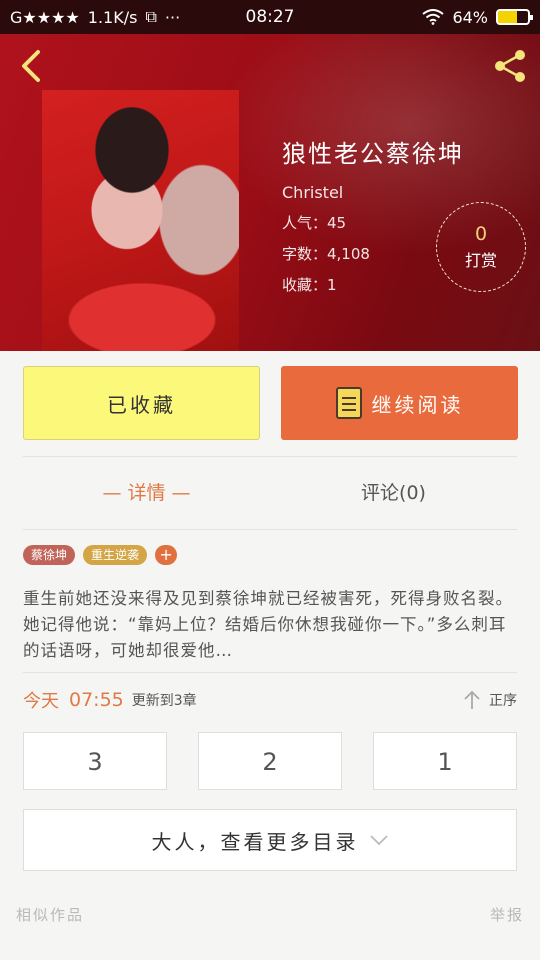 This screenshot has height=960, width=540. Describe the element at coordinates (507, 914) in the screenshot. I see `report-link: 举报` at that location.